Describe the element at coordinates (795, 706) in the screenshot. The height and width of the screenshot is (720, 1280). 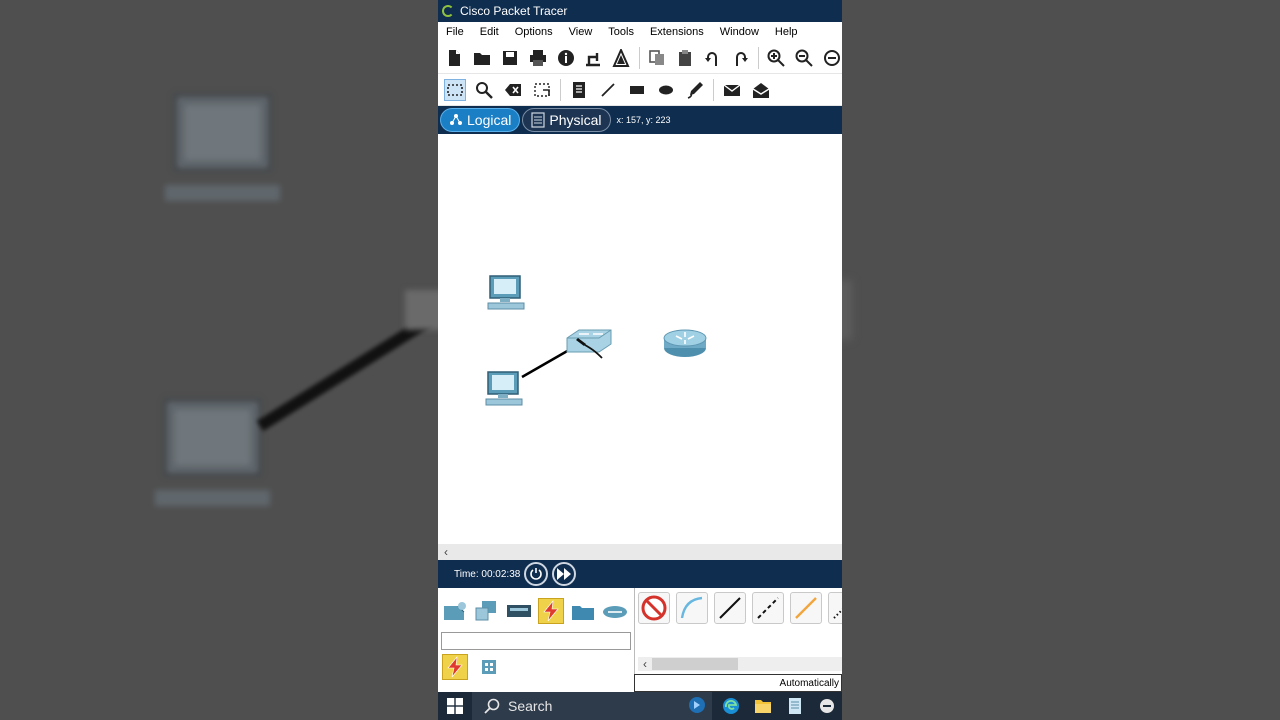
I see `notepad-icon` at that location.